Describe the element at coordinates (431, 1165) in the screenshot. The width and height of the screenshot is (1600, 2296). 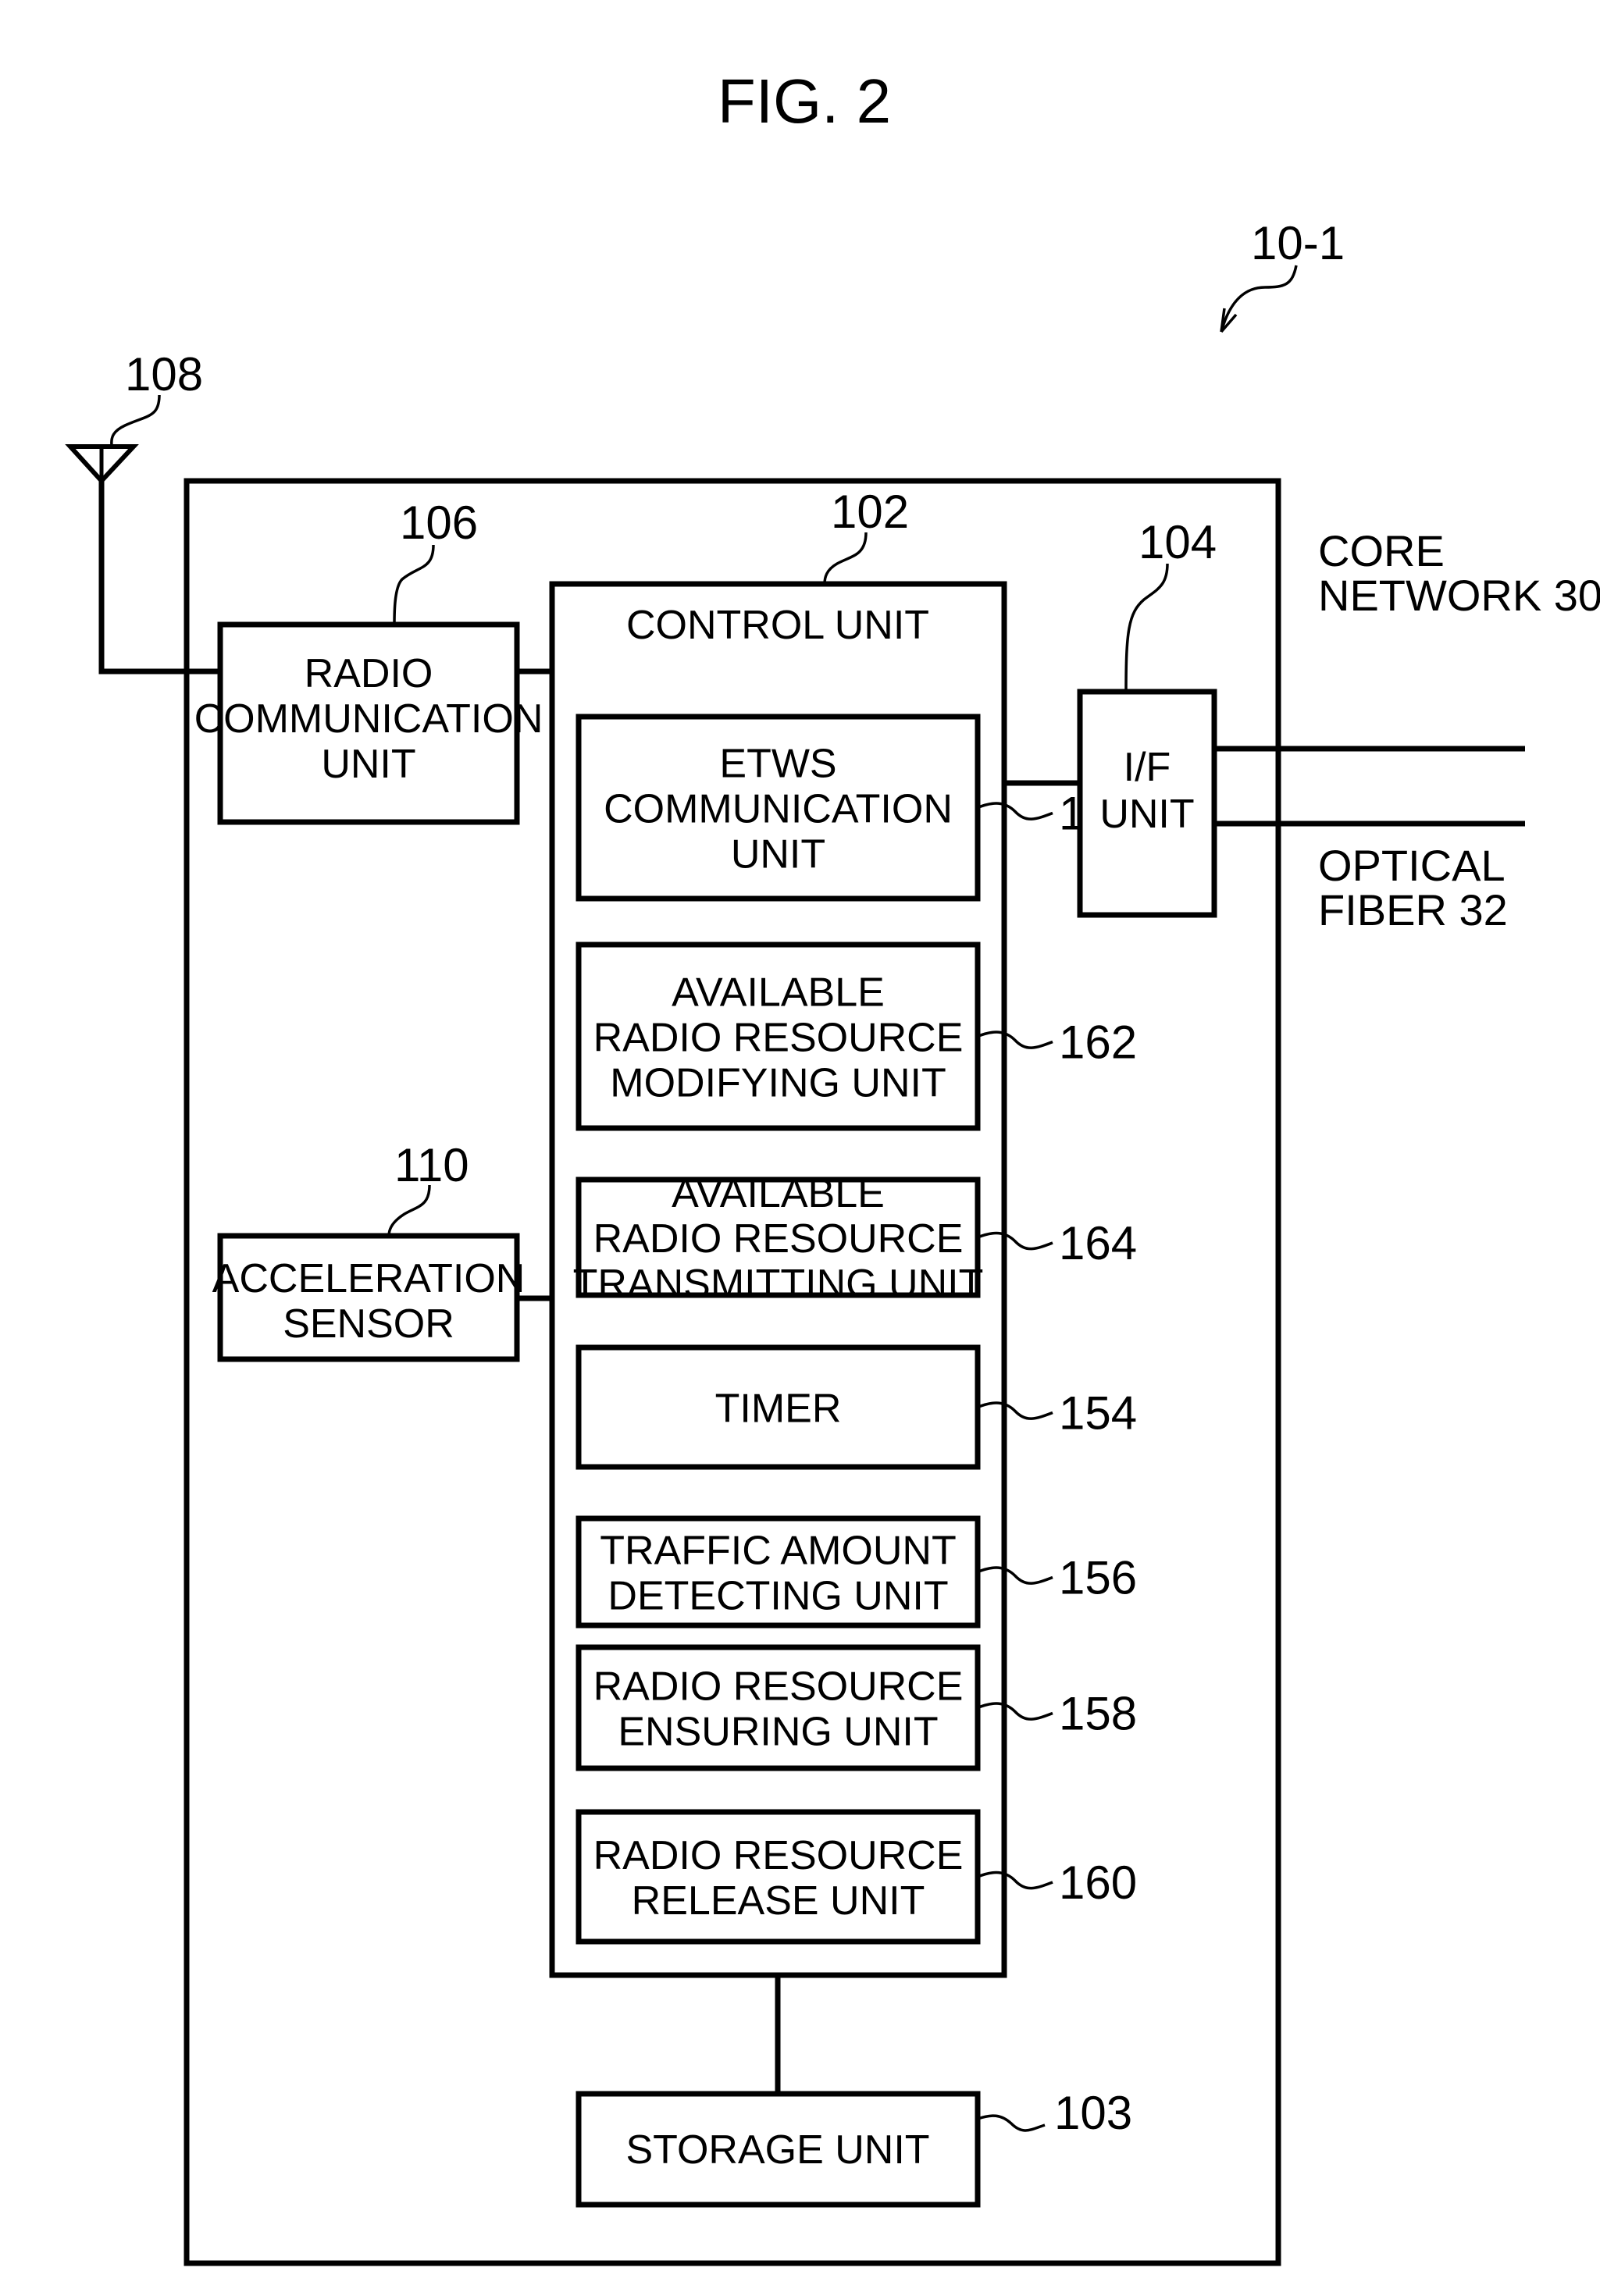
I see `accel-sensor-ref: 110` at that location.